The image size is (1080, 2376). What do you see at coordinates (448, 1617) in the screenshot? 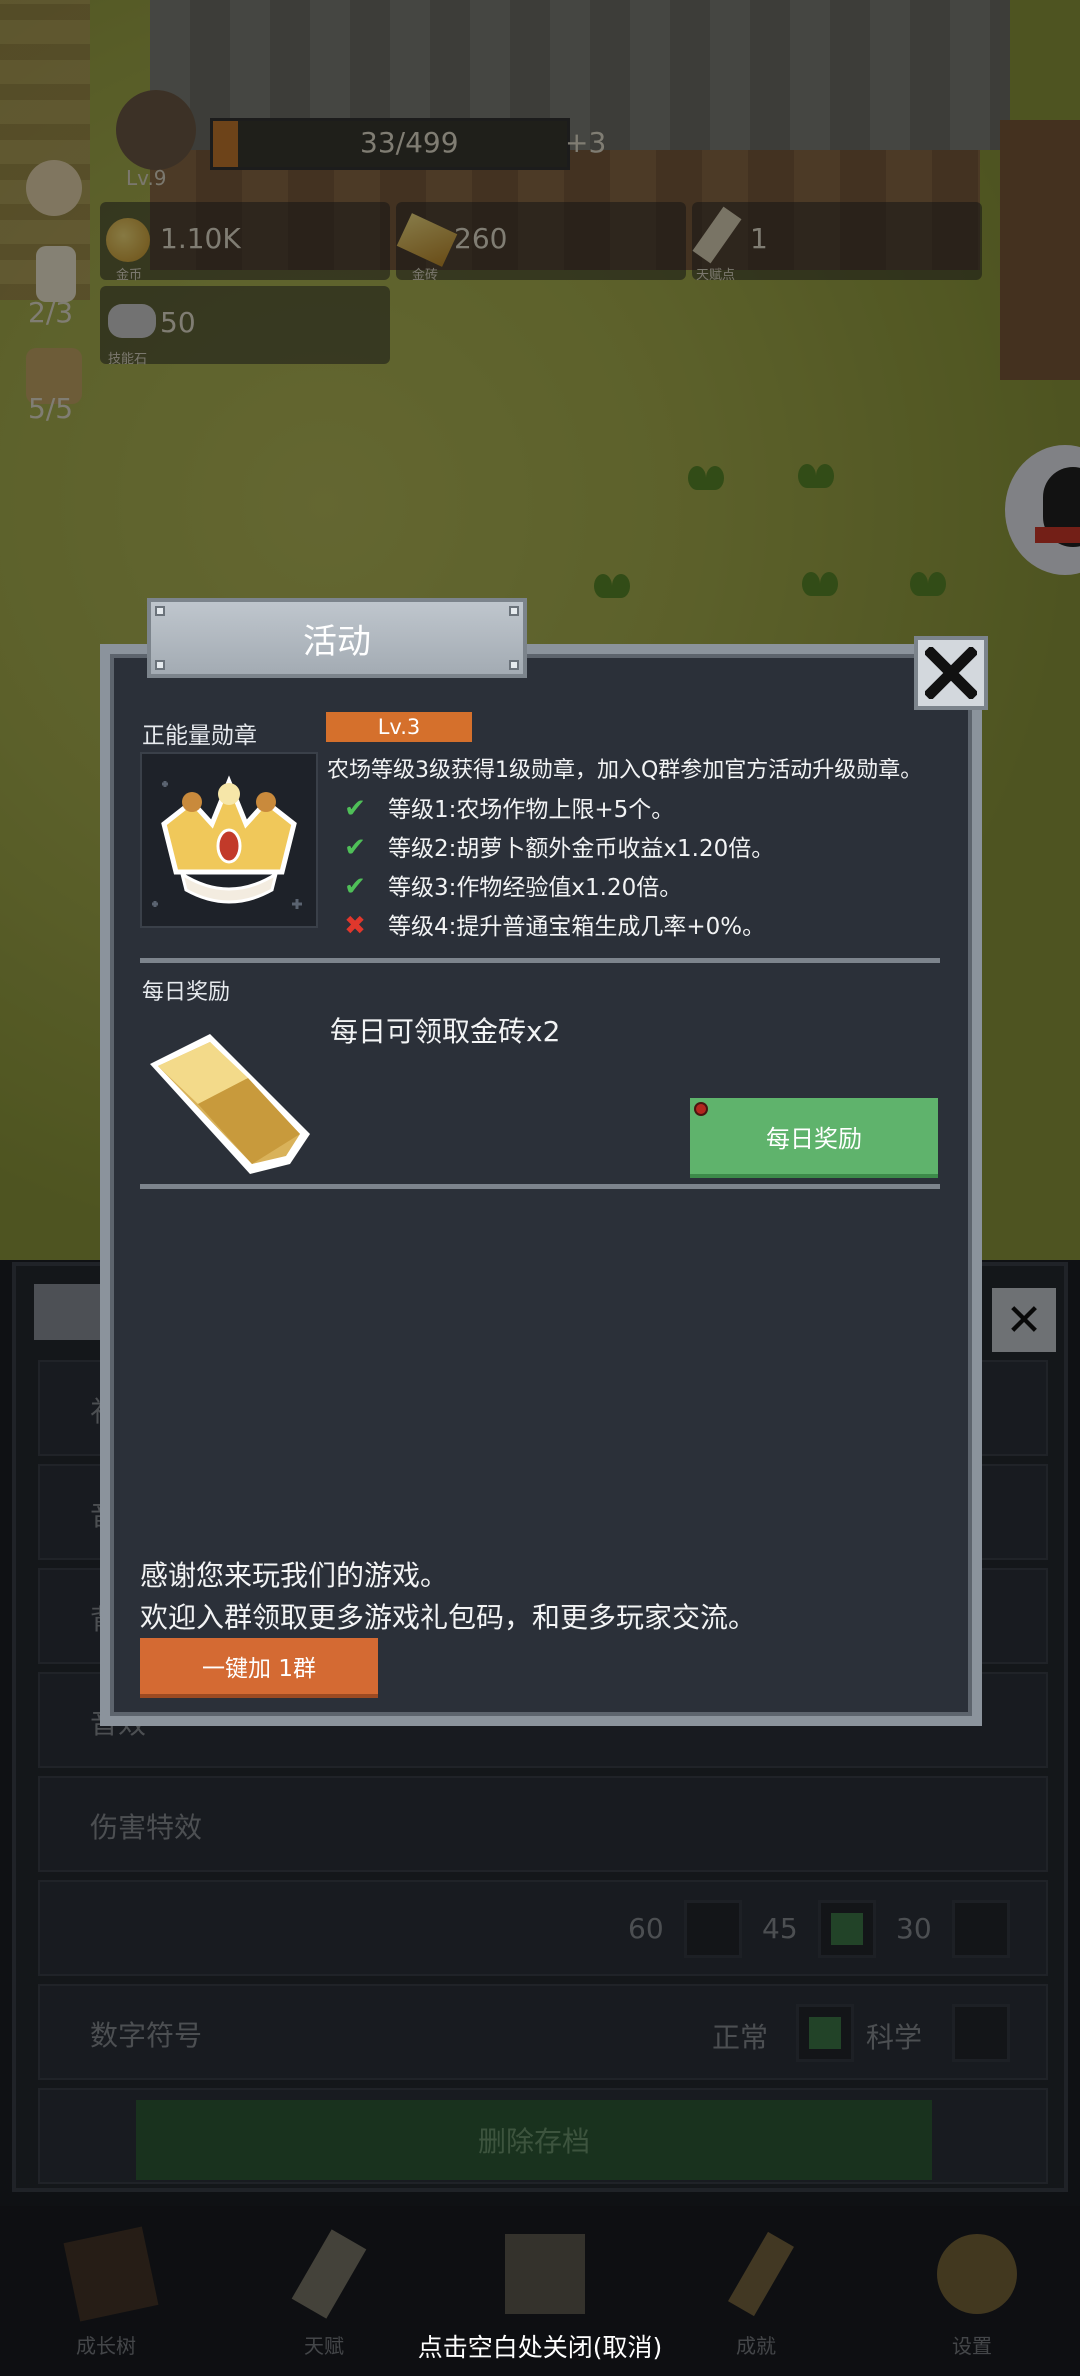
I see `join-group-text: 欢迎入群领取更多游戏礼包码，和更多玩家交流。` at bounding box center [448, 1617].